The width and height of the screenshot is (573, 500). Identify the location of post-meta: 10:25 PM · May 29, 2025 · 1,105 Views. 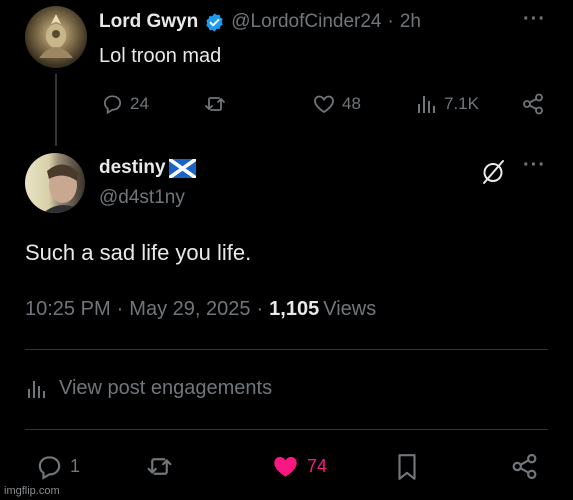
(200, 309).